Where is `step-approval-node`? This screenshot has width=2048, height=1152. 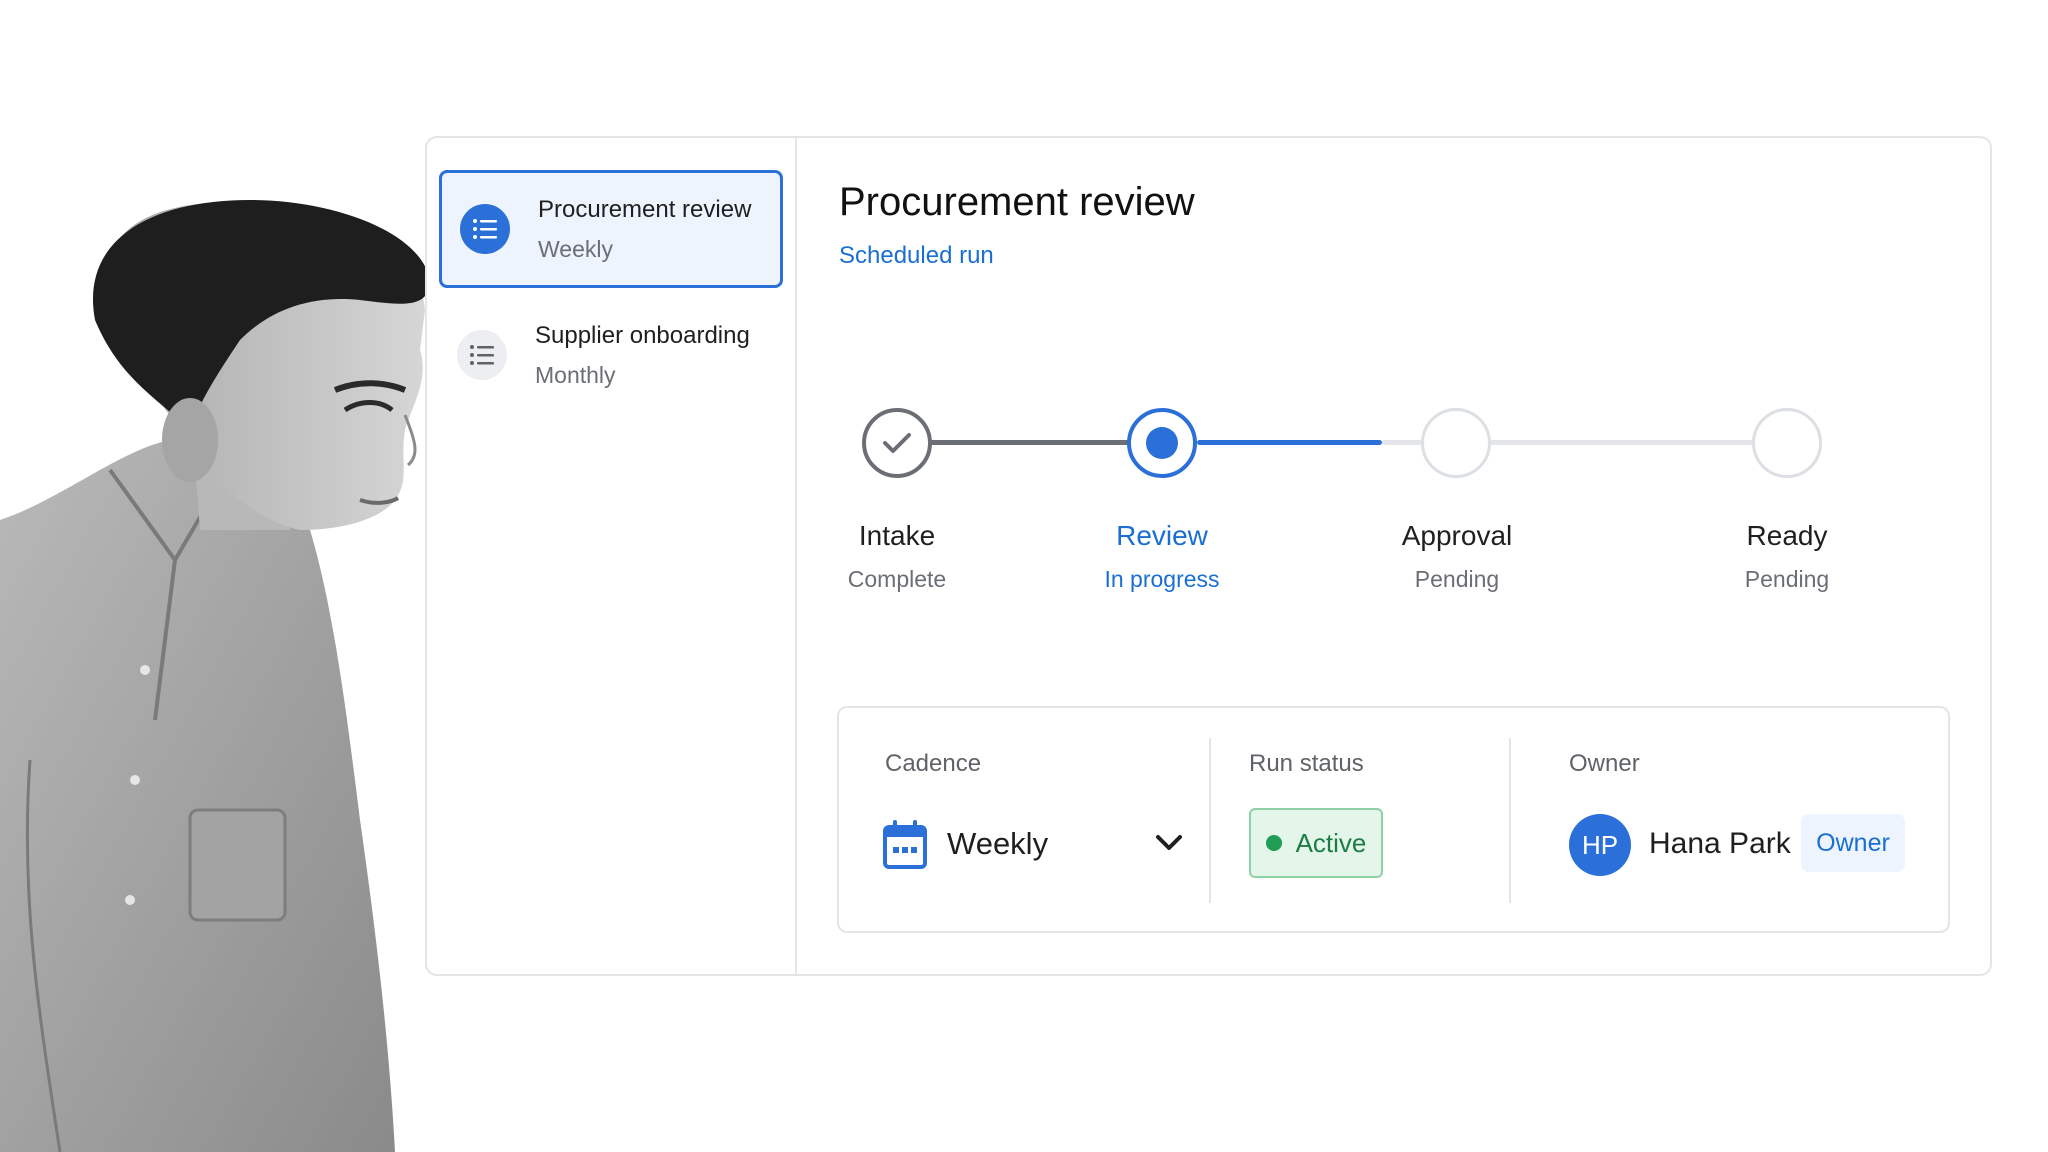 step-approval-node is located at coordinates (1456, 443).